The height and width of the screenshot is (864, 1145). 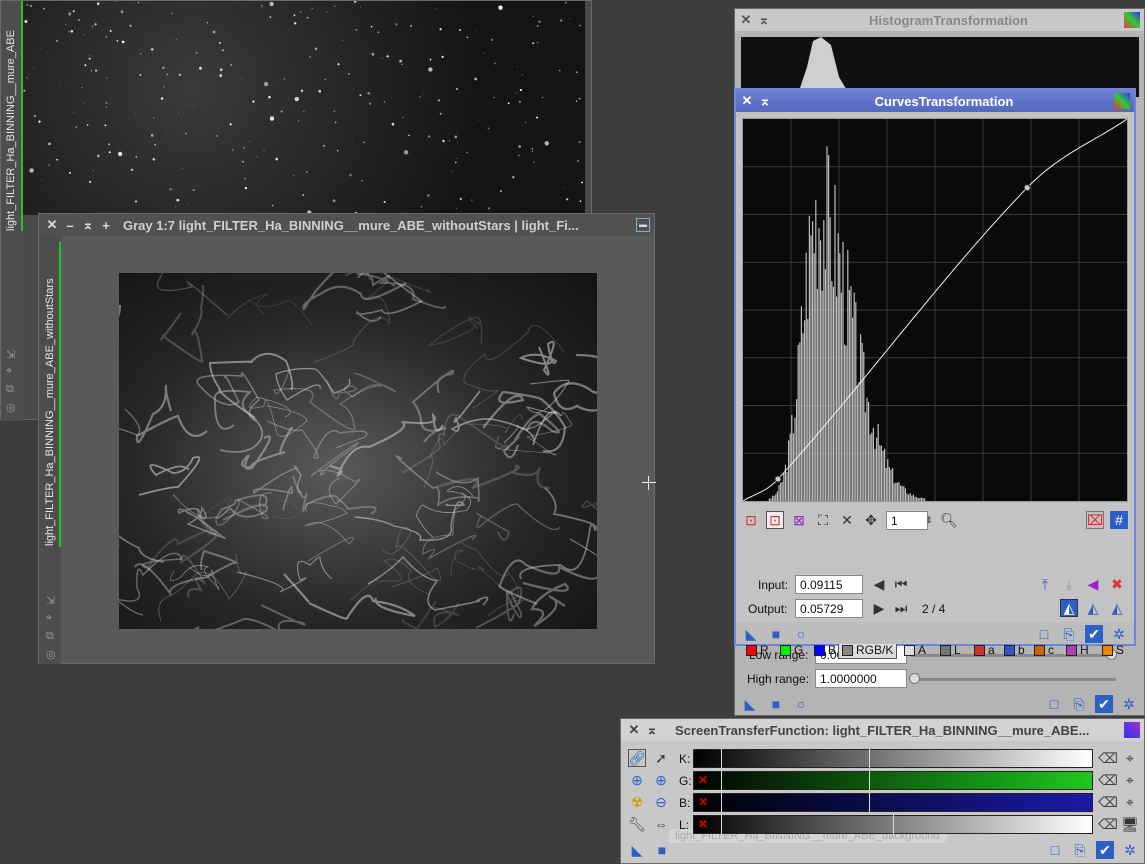 I want to click on zoom-icon: 🔍︎, so click(x=949, y=520).